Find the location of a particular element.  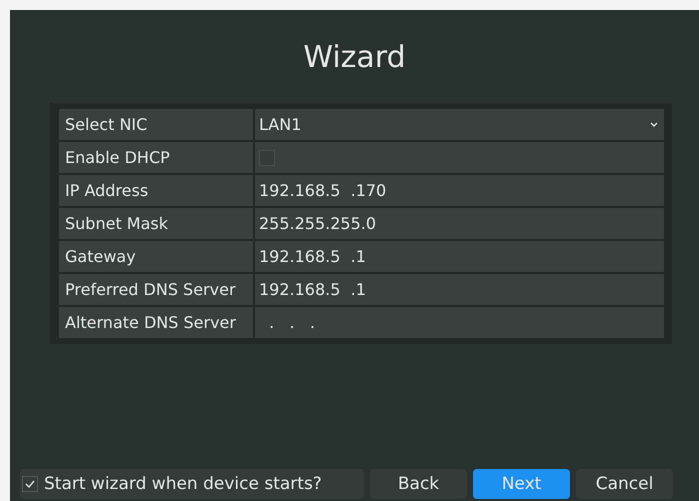

field-label: Gateway is located at coordinates (156, 256).